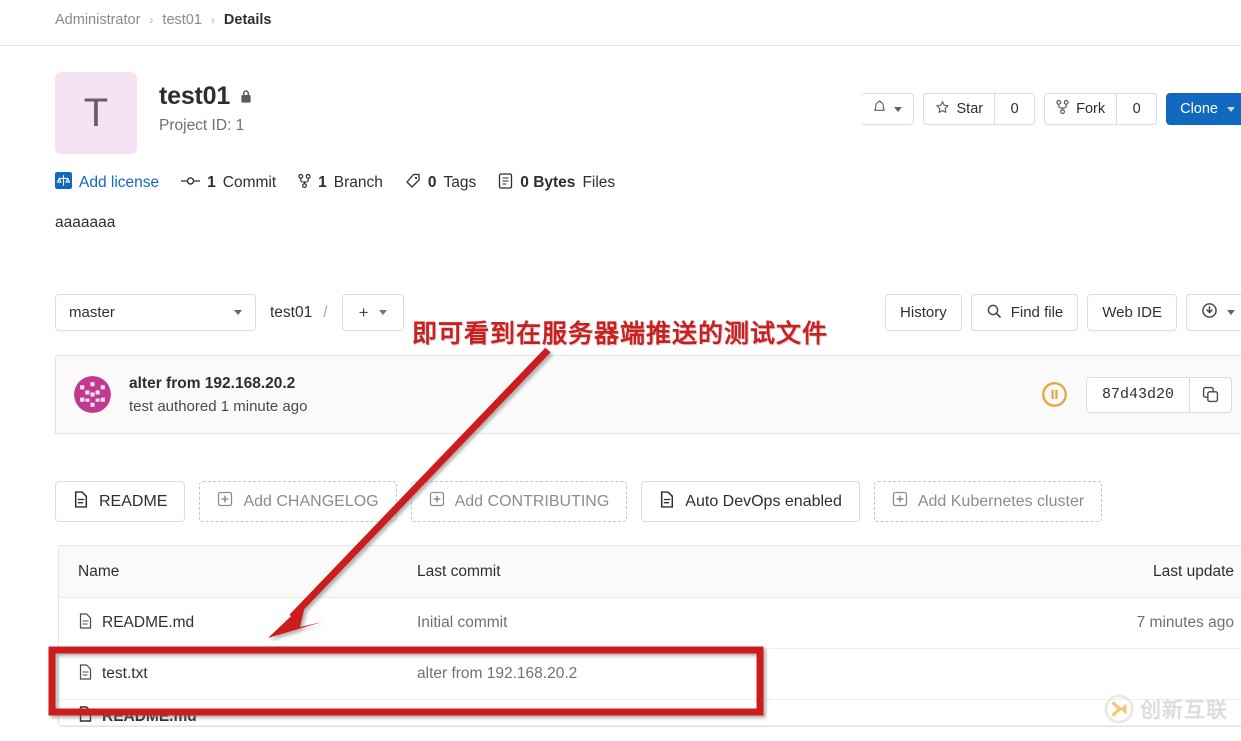  What do you see at coordinates (459, 571) in the screenshot?
I see `column-header-last-commit: Last commit` at bounding box center [459, 571].